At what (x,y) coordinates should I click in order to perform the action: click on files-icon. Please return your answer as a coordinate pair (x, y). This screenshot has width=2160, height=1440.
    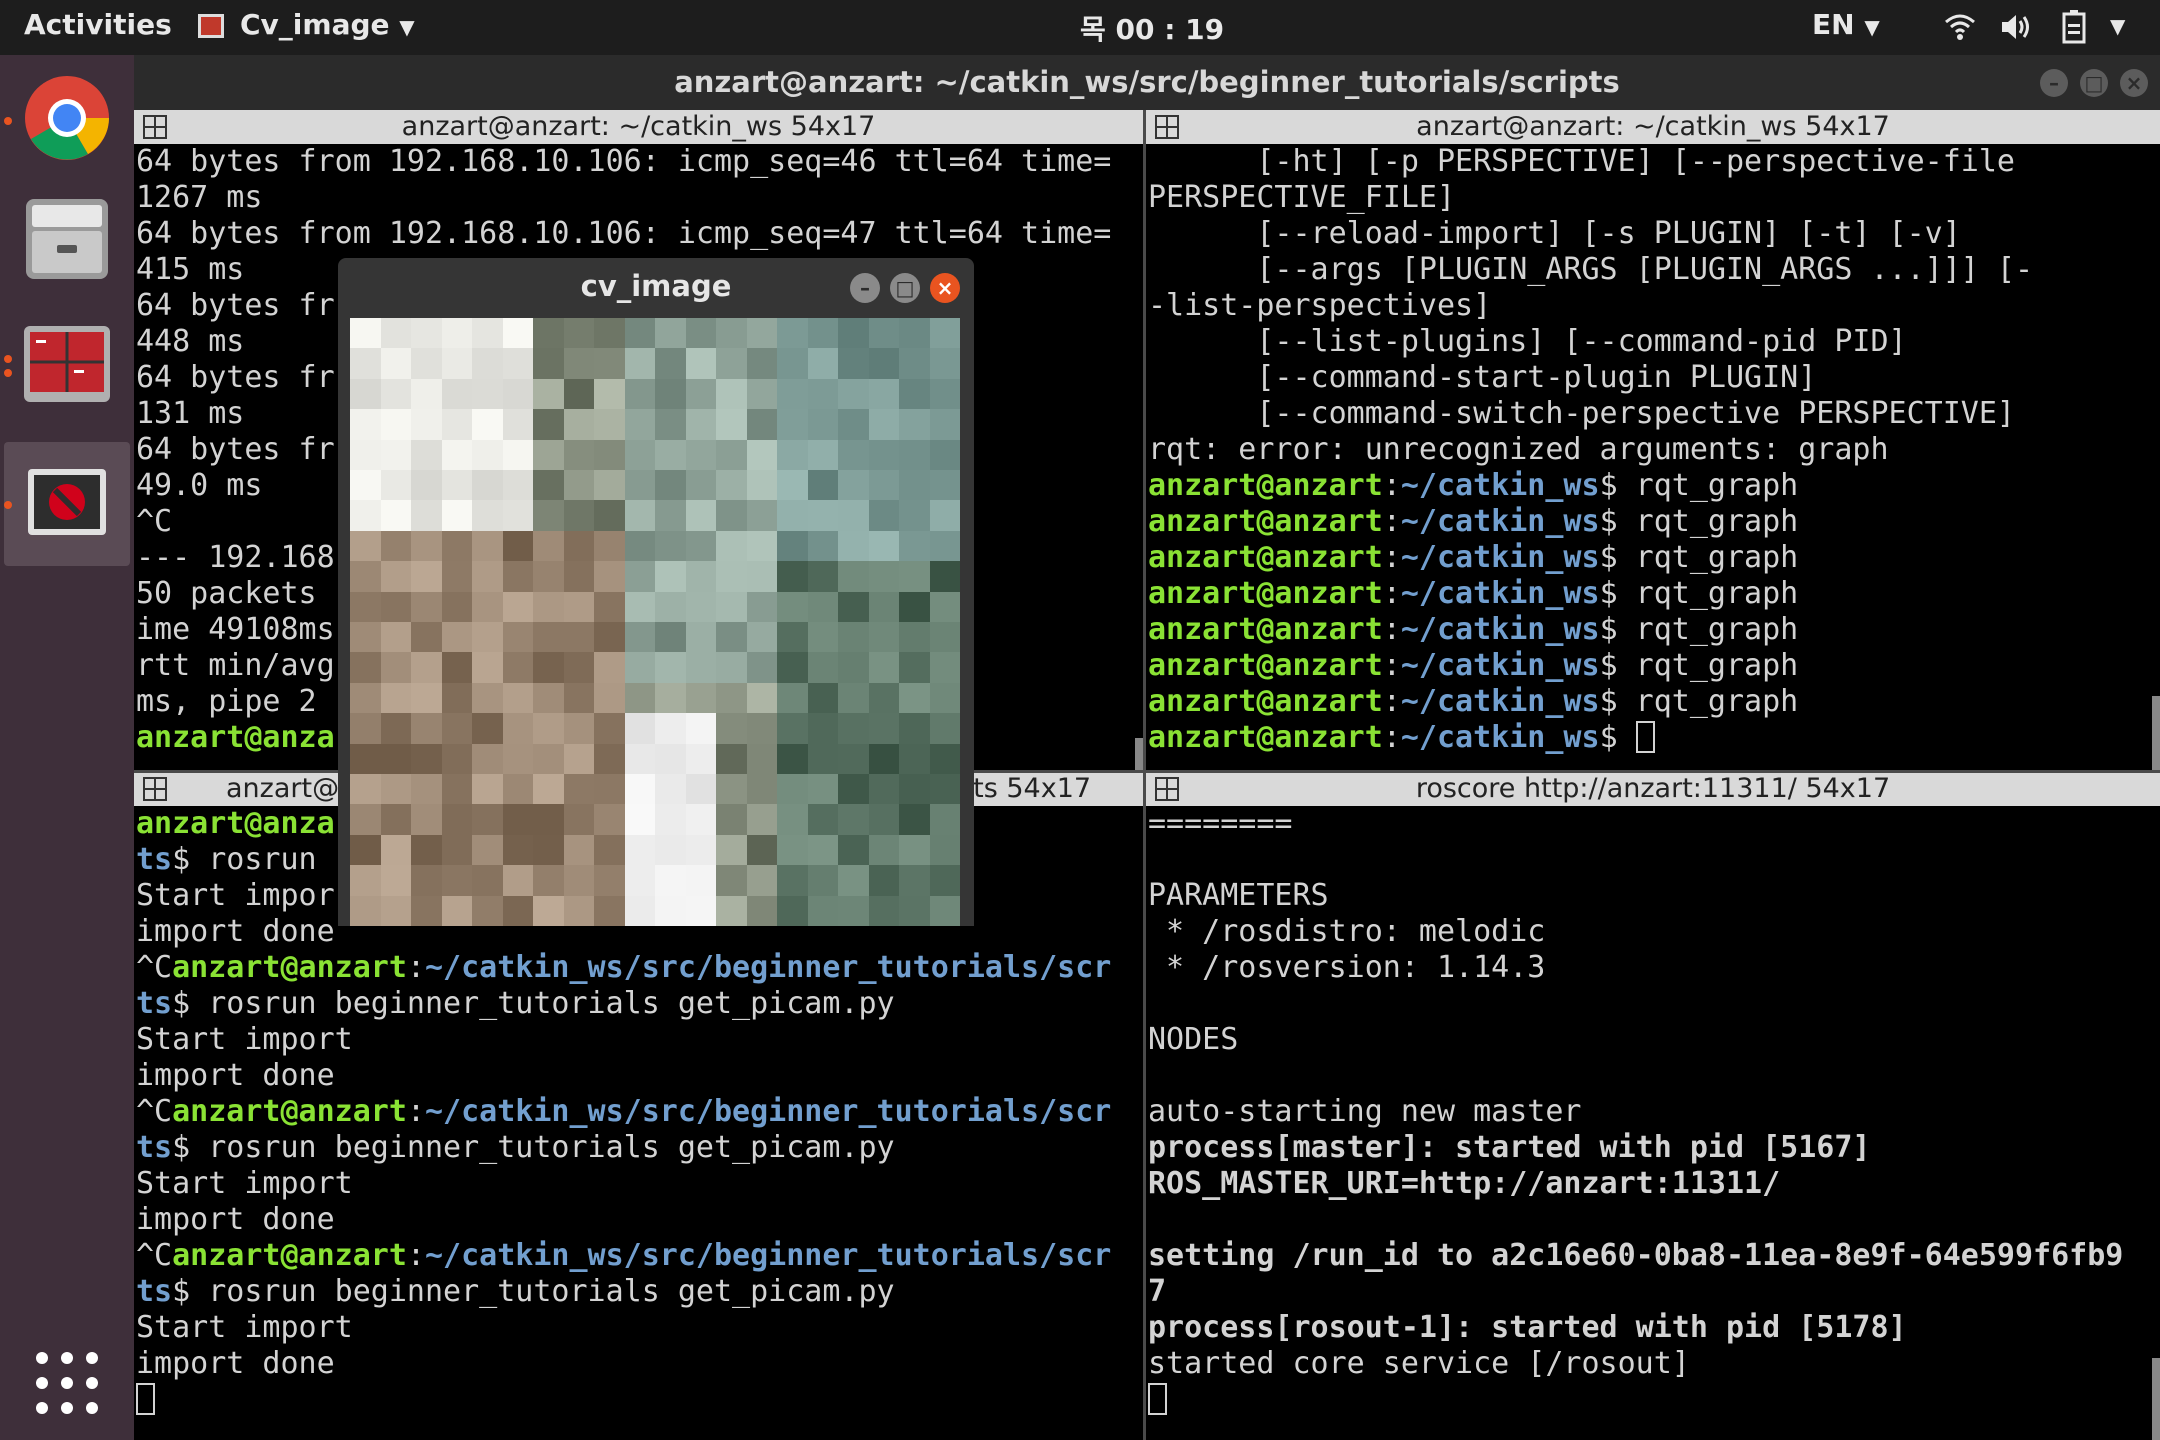
    Looking at the image, I should click on (67, 240).